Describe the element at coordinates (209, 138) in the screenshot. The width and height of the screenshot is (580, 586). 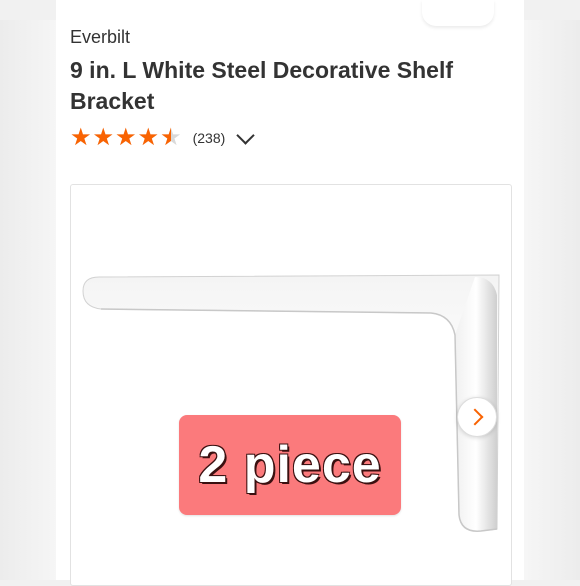
I see `review-count: (238)` at that location.